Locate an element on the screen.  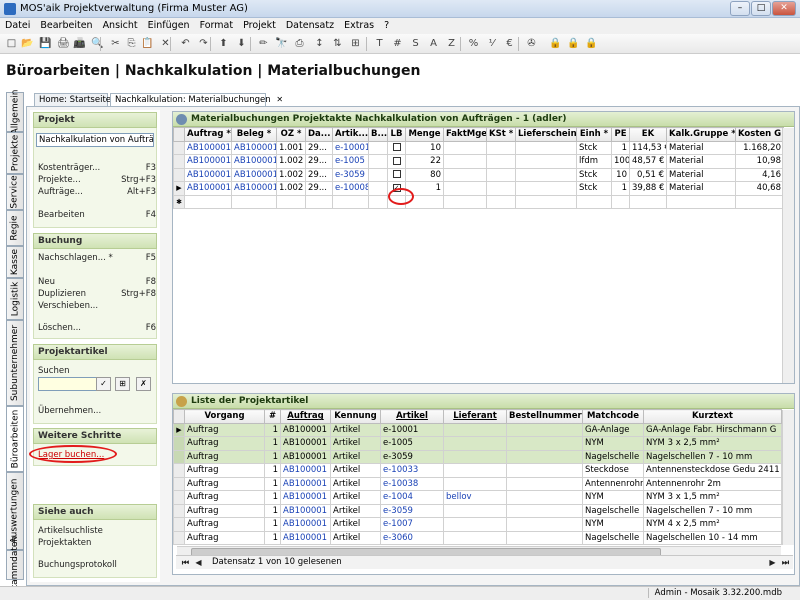
task-link-1: Neu F8 is located at coordinates (97, 282).